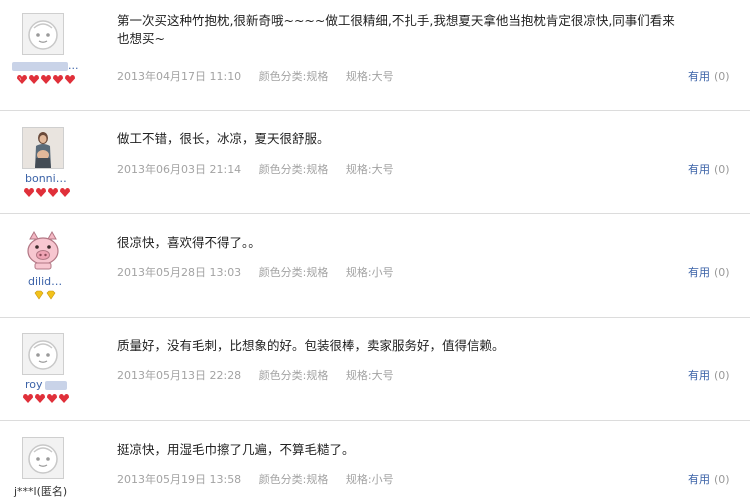 This screenshot has width=750, height=503. Describe the element at coordinates (179, 479) in the screenshot. I see `review-date: 2013年05月19日 13:58` at that location.